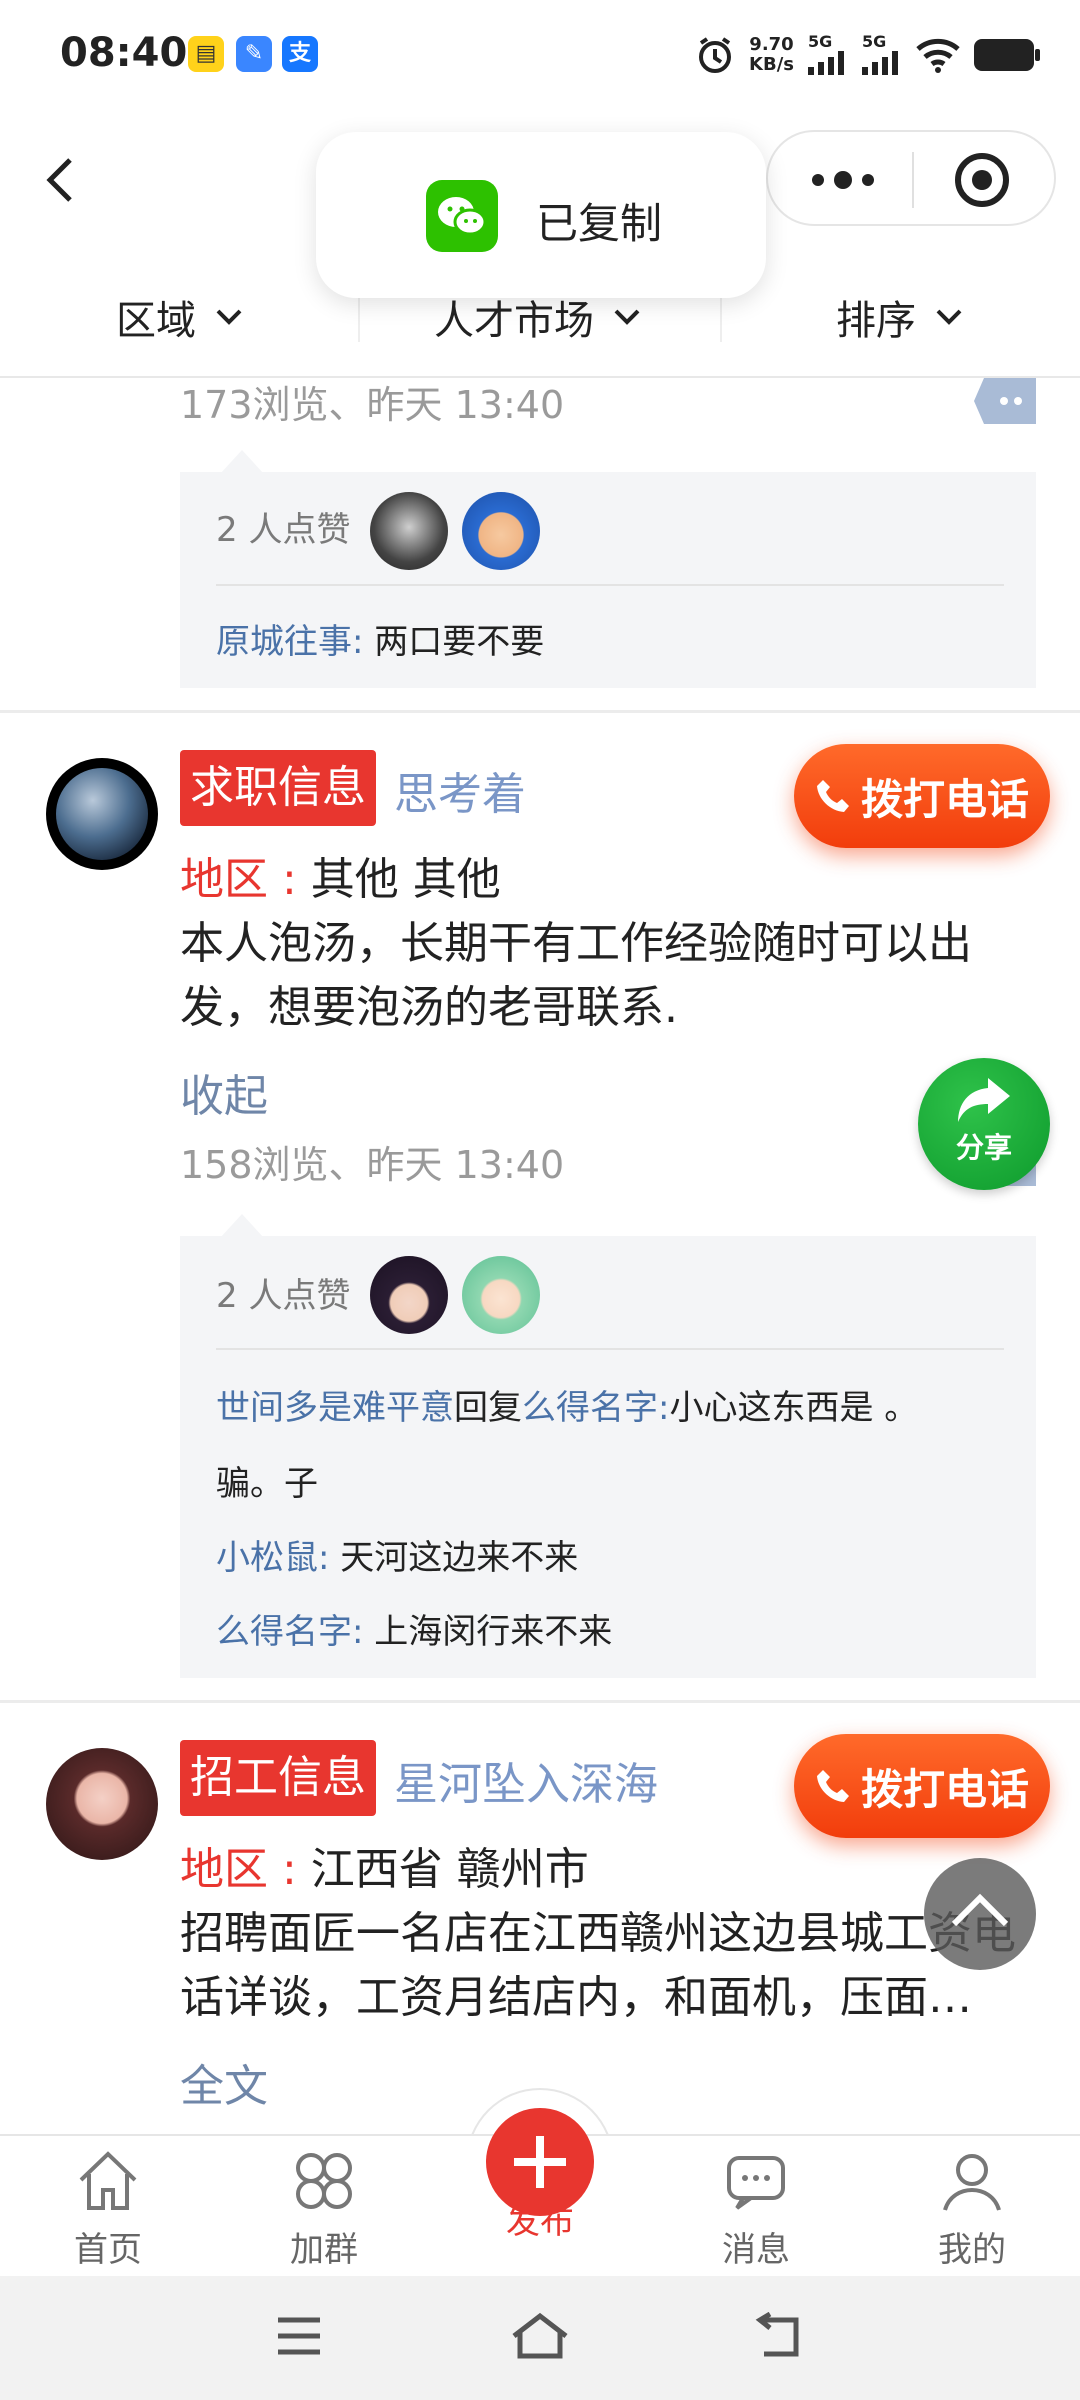 This screenshot has width=1080, height=2400. I want to click on battery-icon, so click(1007, 55).